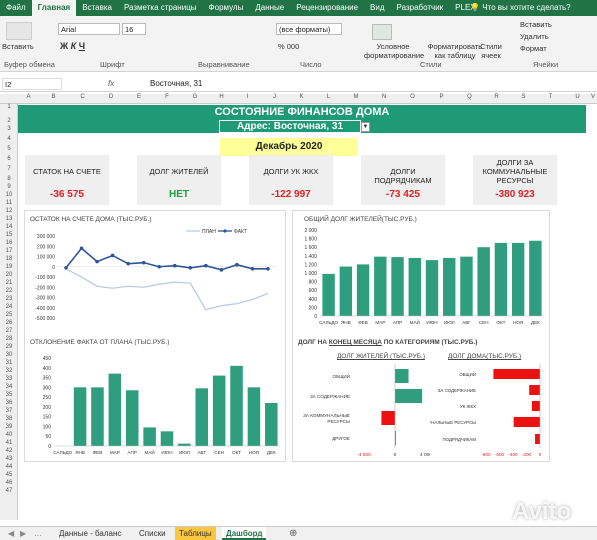 Image resolution: width=597 pixels, height=540 pixels. What do you see at coordinates (9, 235) in the screenshot?
I see `row-header: 15` at bounding box center [9, 235].